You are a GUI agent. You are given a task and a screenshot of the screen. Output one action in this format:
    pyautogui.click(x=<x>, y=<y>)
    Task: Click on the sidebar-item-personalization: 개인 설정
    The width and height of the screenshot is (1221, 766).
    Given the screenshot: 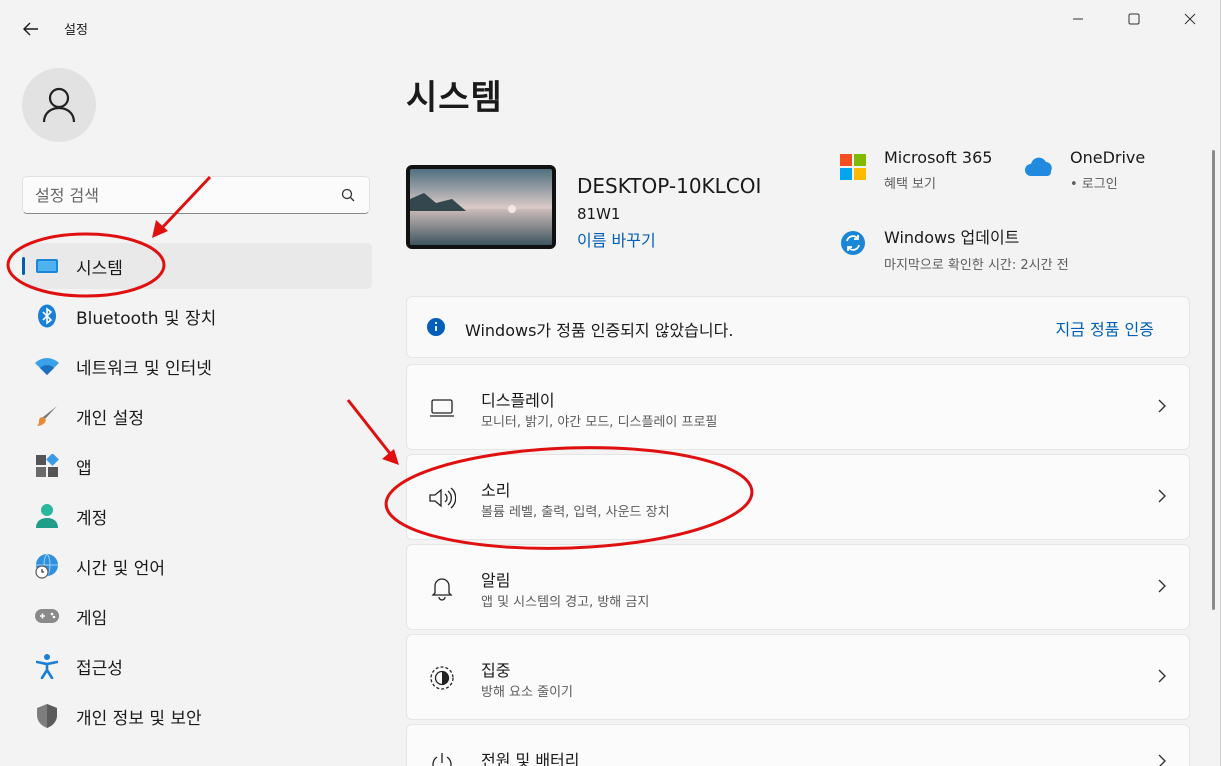 What is the action you would take?
    pyautogui.click(x=197, y=416)
    